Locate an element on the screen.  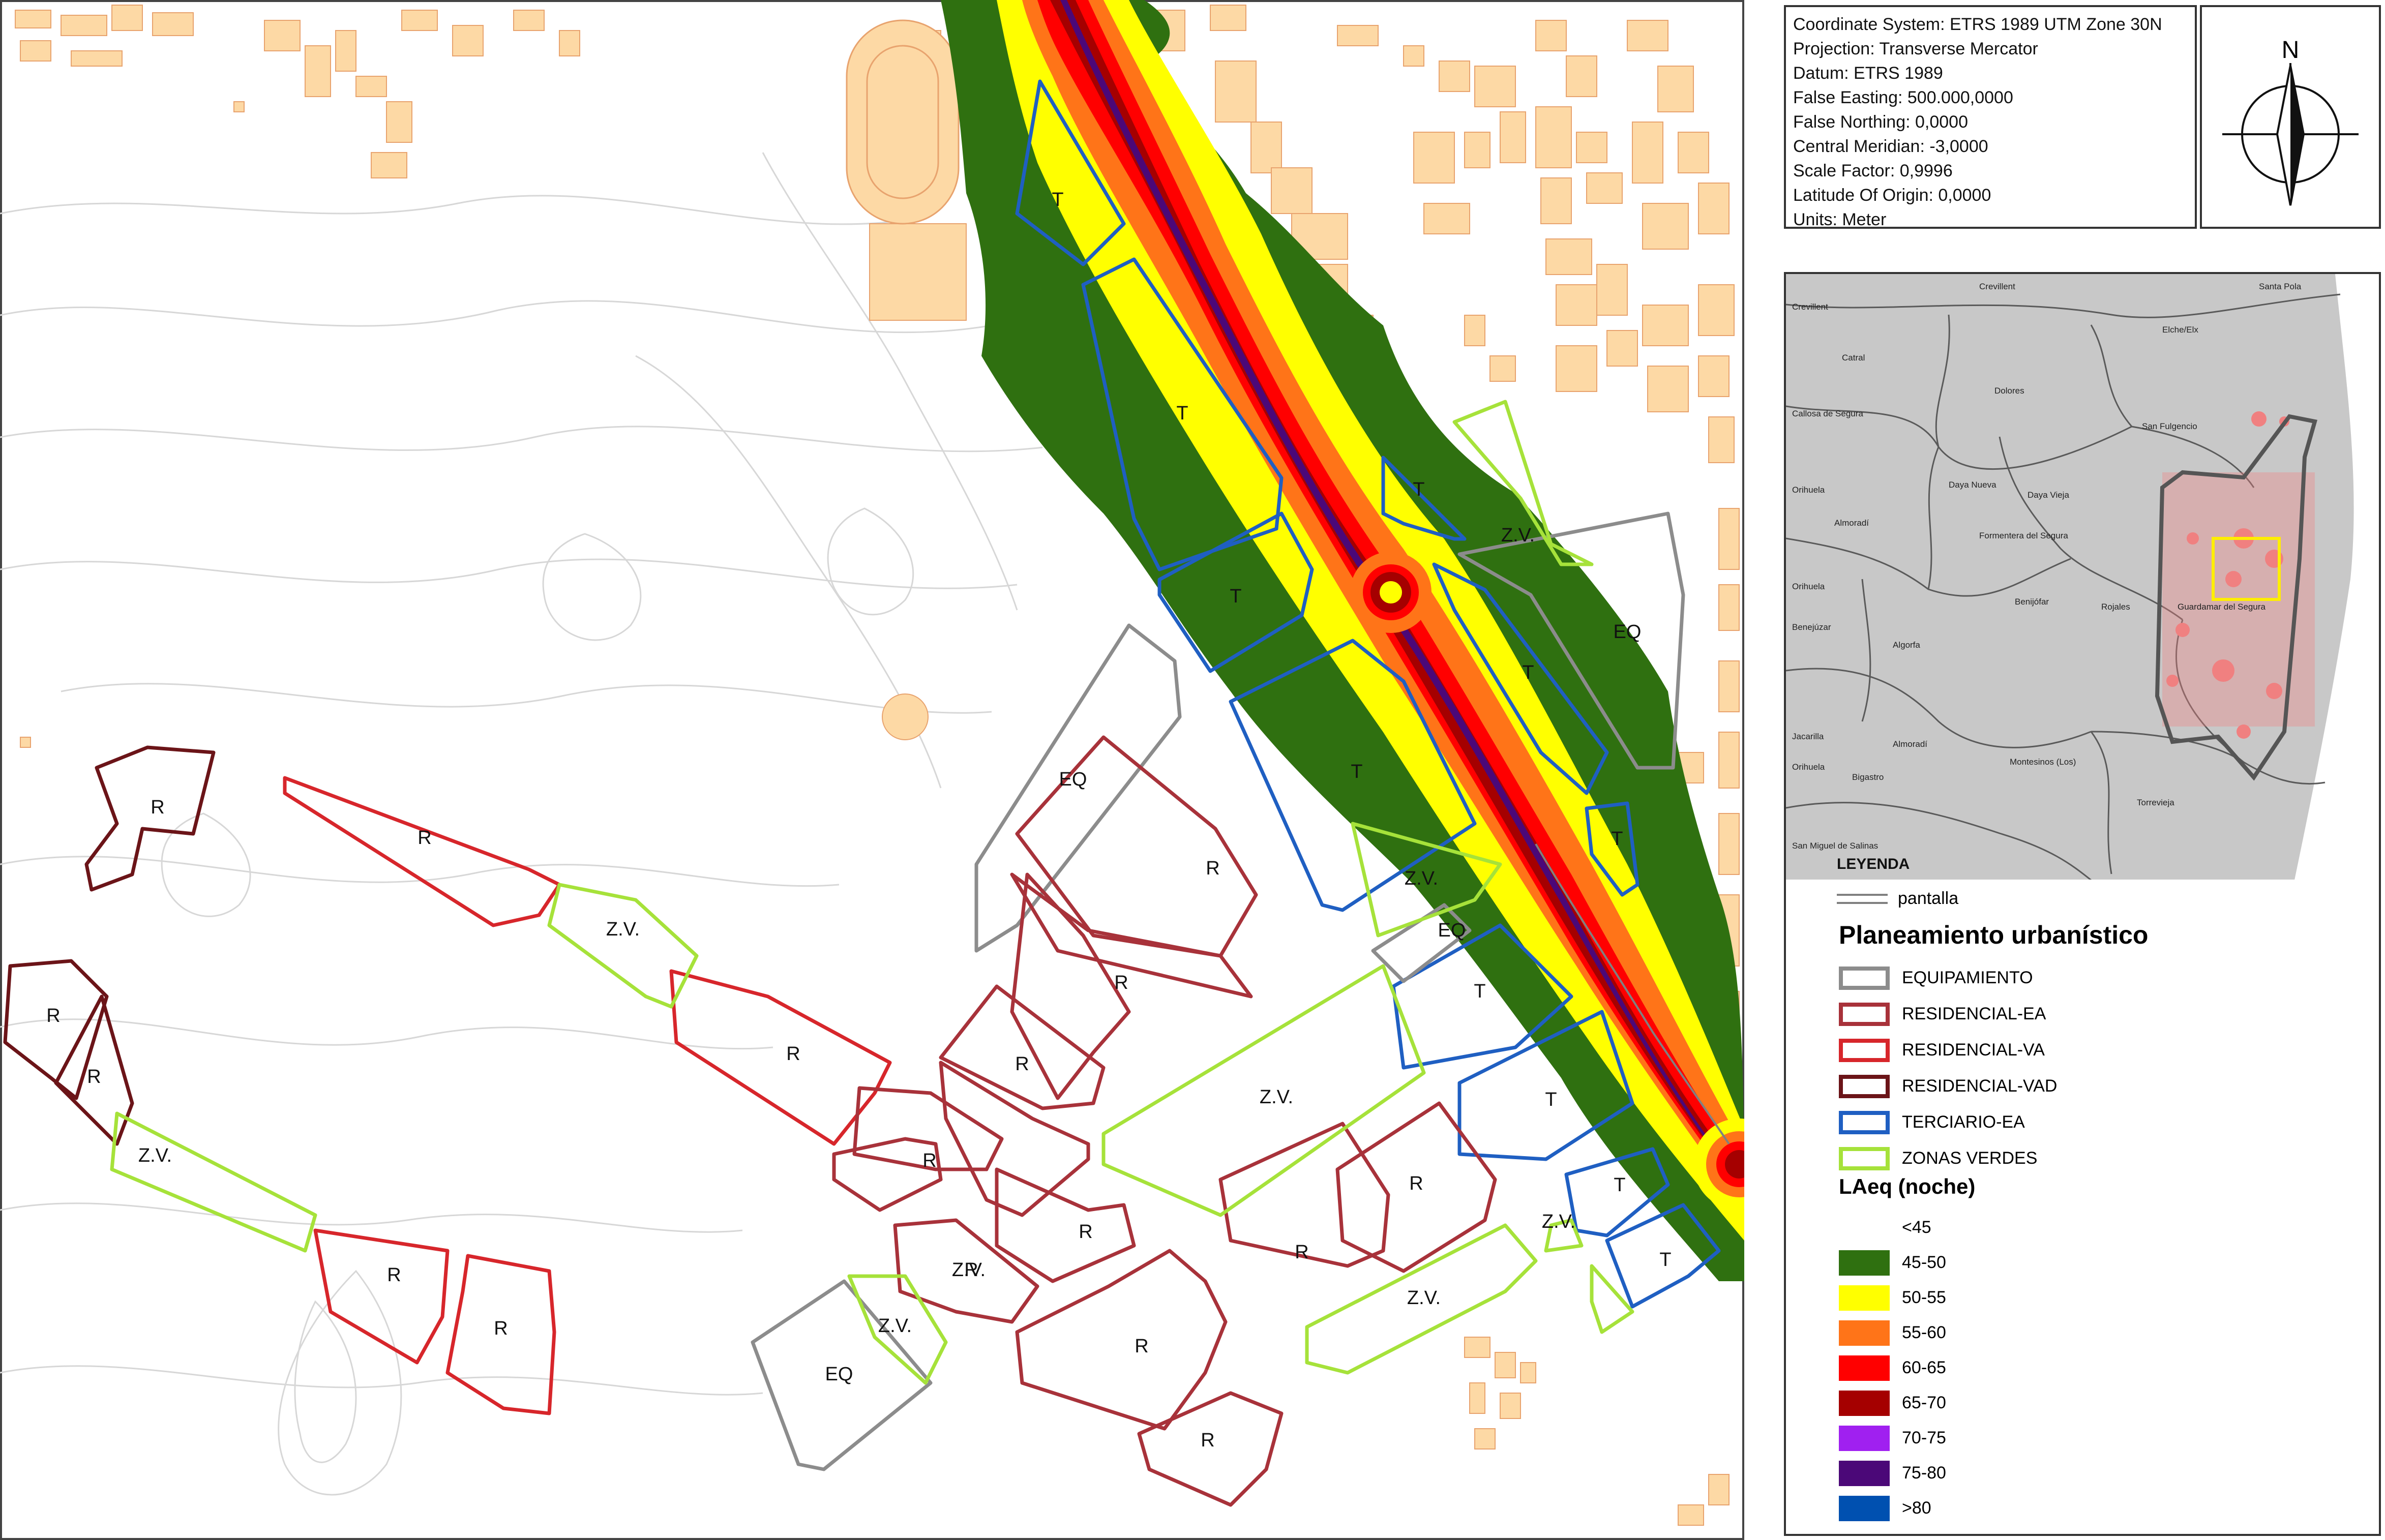
coord-line: Scale Factor: 0,9996 is located at coordinates (1873, 171).